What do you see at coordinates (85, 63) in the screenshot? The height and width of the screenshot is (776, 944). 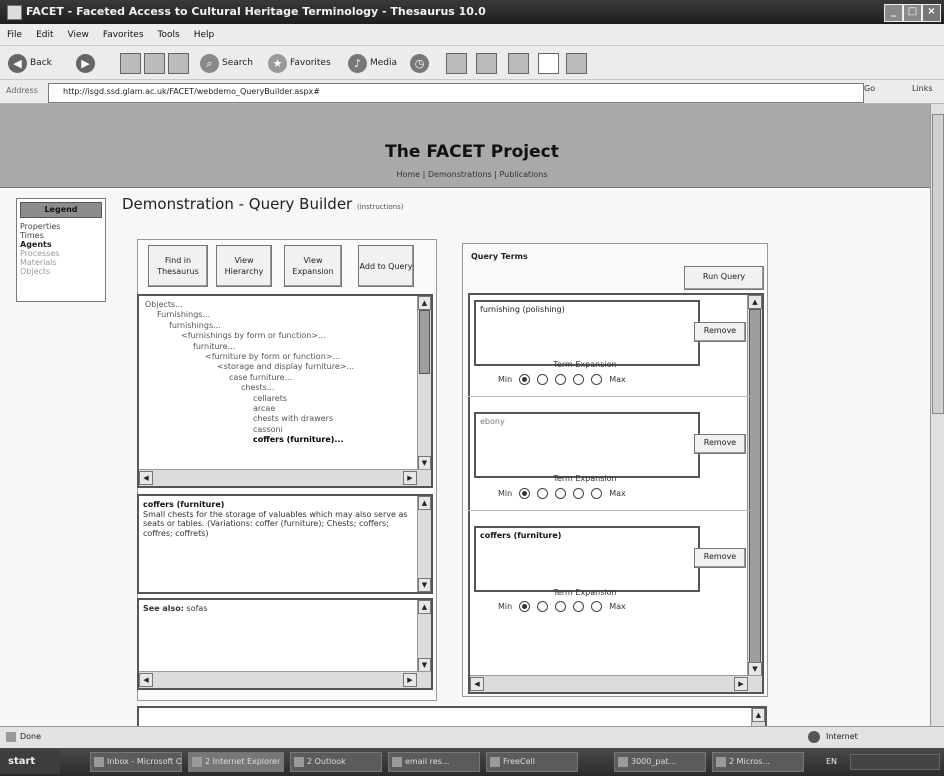 I see `forward-button: ▶` at bounding box center [85, 63].